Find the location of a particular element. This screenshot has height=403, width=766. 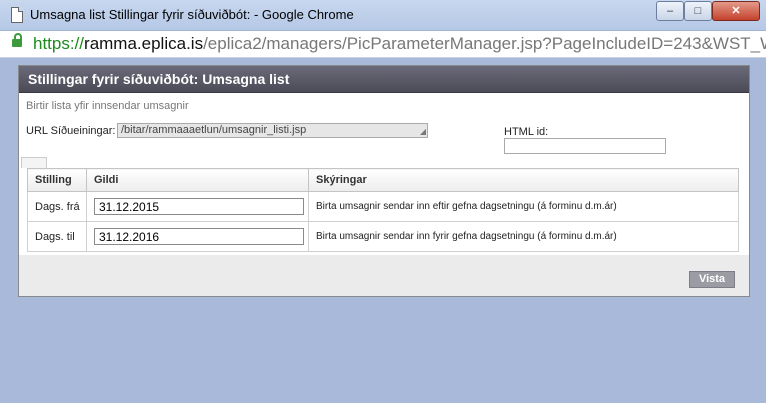

tab-parameters is located at coordinates (34, 162).